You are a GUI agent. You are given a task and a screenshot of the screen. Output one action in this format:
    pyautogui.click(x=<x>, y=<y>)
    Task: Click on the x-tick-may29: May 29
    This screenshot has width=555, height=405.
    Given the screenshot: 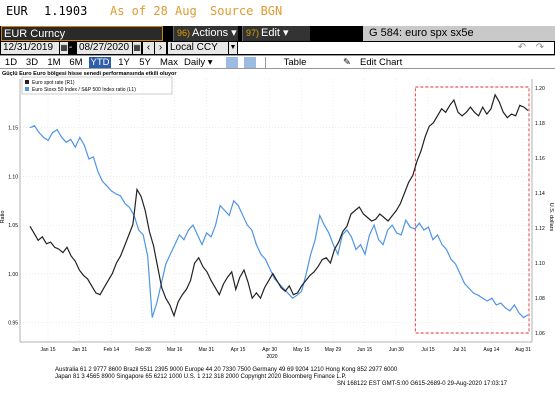 What is the action you would take?
    pyautogui.click(x=333, y=350)
    